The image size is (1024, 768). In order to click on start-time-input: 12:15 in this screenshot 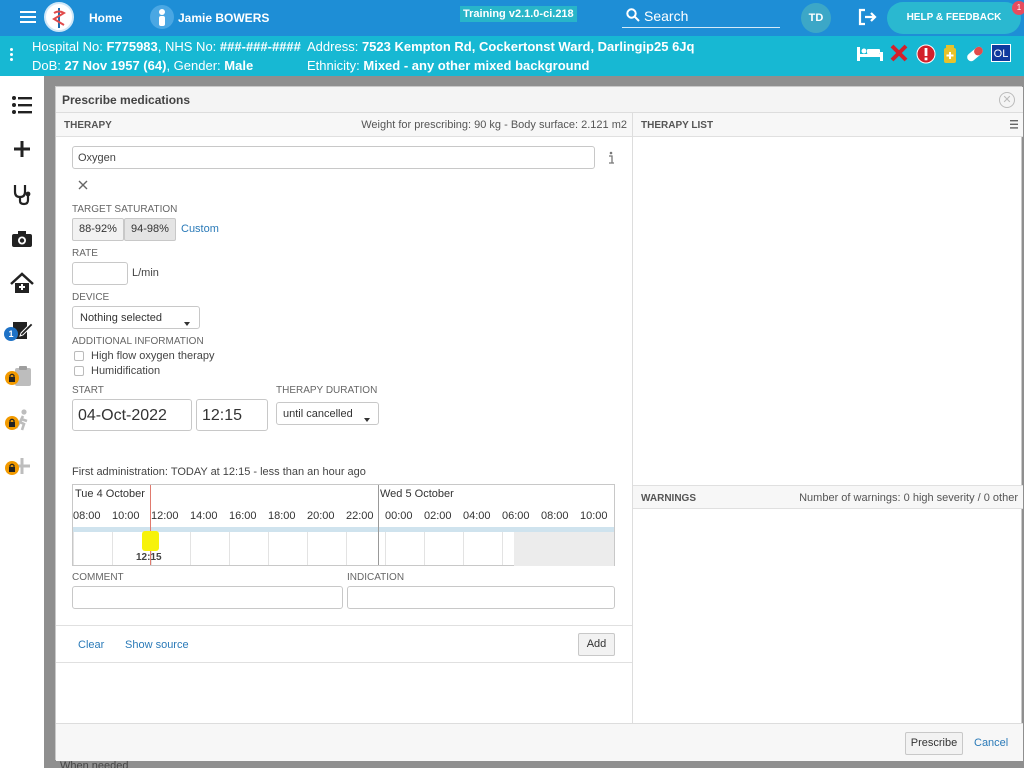, I will do `click(232, 415)`.